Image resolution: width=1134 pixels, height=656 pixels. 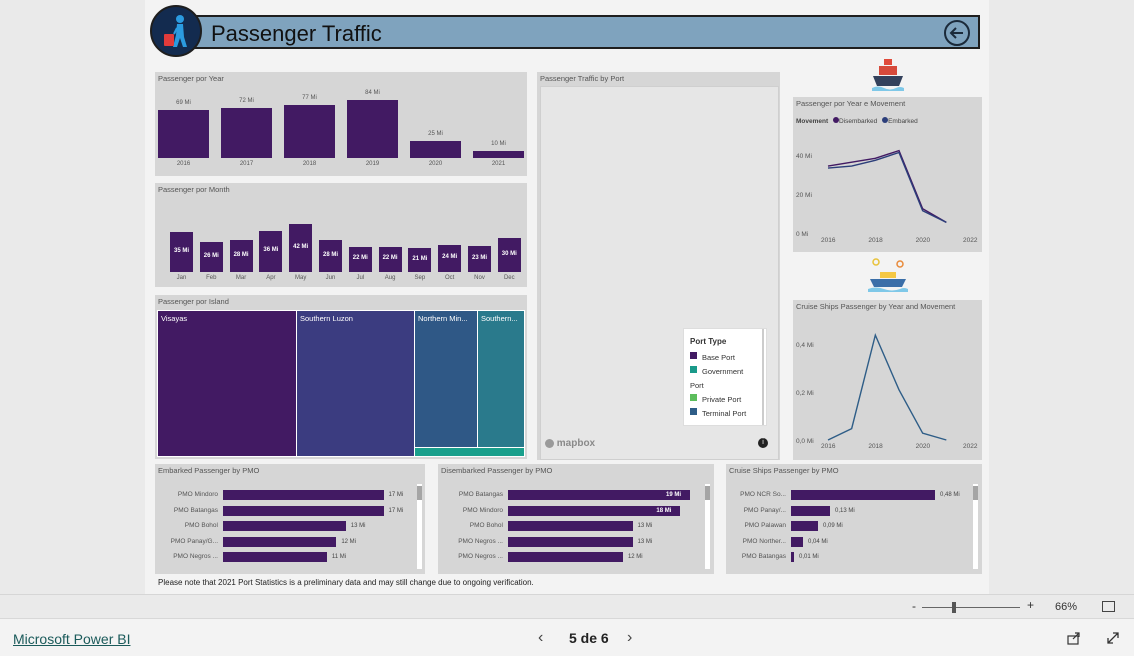 I want to click on header-banner: Passenger Traffic, so click(x=584, y=32).